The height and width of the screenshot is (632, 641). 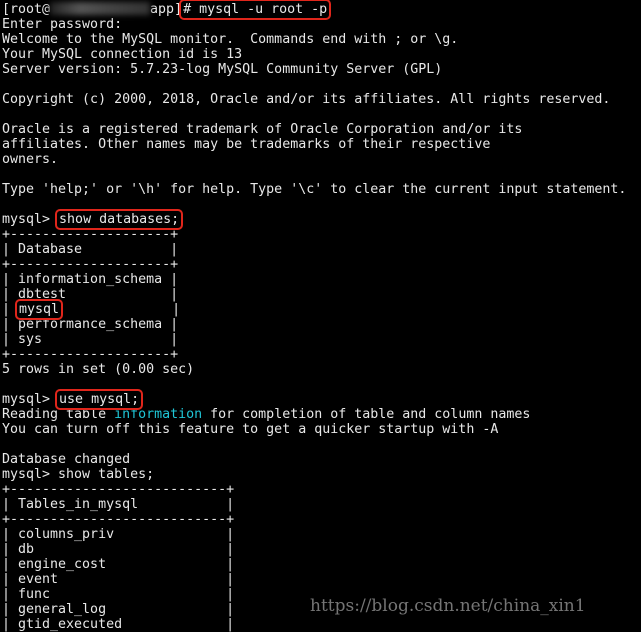 I want to click on highlighted-command: use mysql;, so click(x=99, y=399).